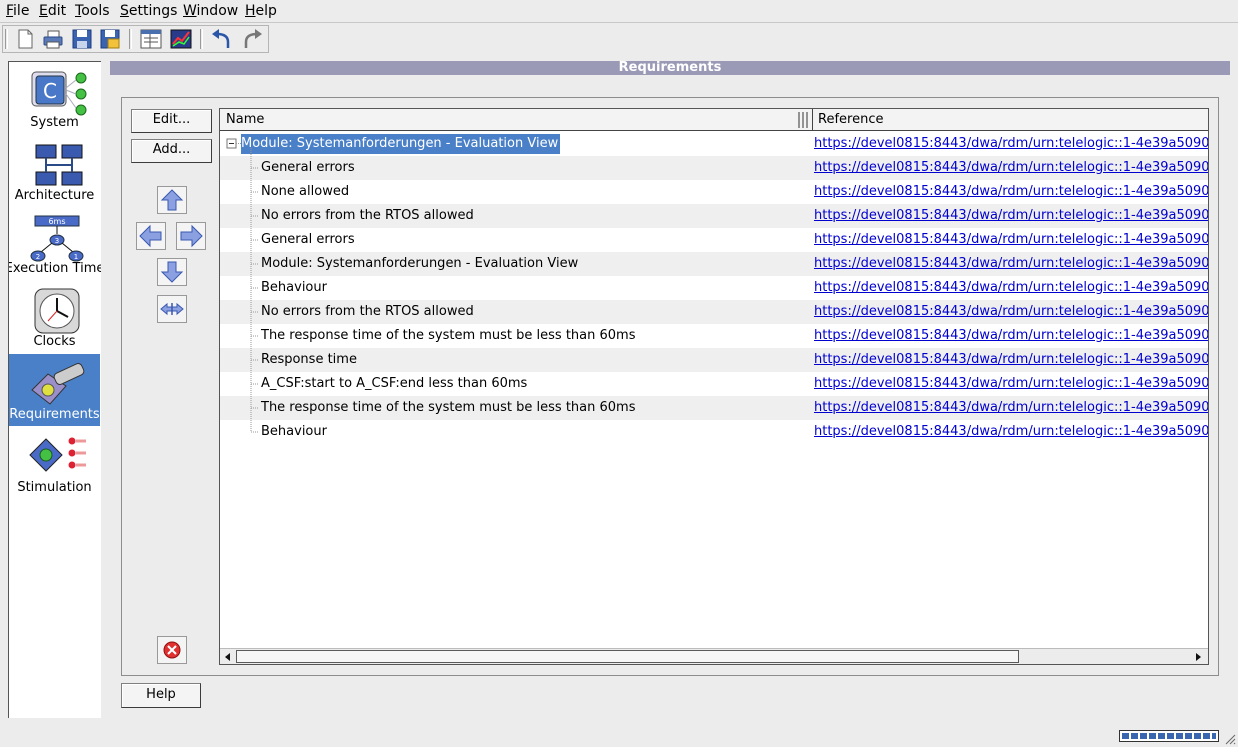 The image size is (1238, 747). What do you see at coordinates (54, 414) in the screenshot?
I see `sidebar-item-label: Requirements` at bounding box center [54, 414].